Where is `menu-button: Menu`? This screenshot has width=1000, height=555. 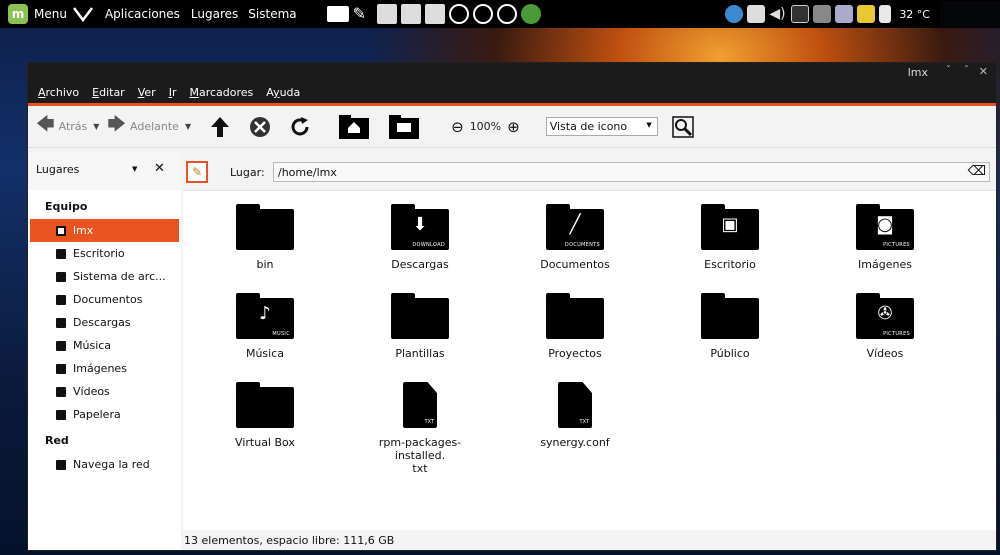 menu-button: Menu is located at coordinates (50, 14).